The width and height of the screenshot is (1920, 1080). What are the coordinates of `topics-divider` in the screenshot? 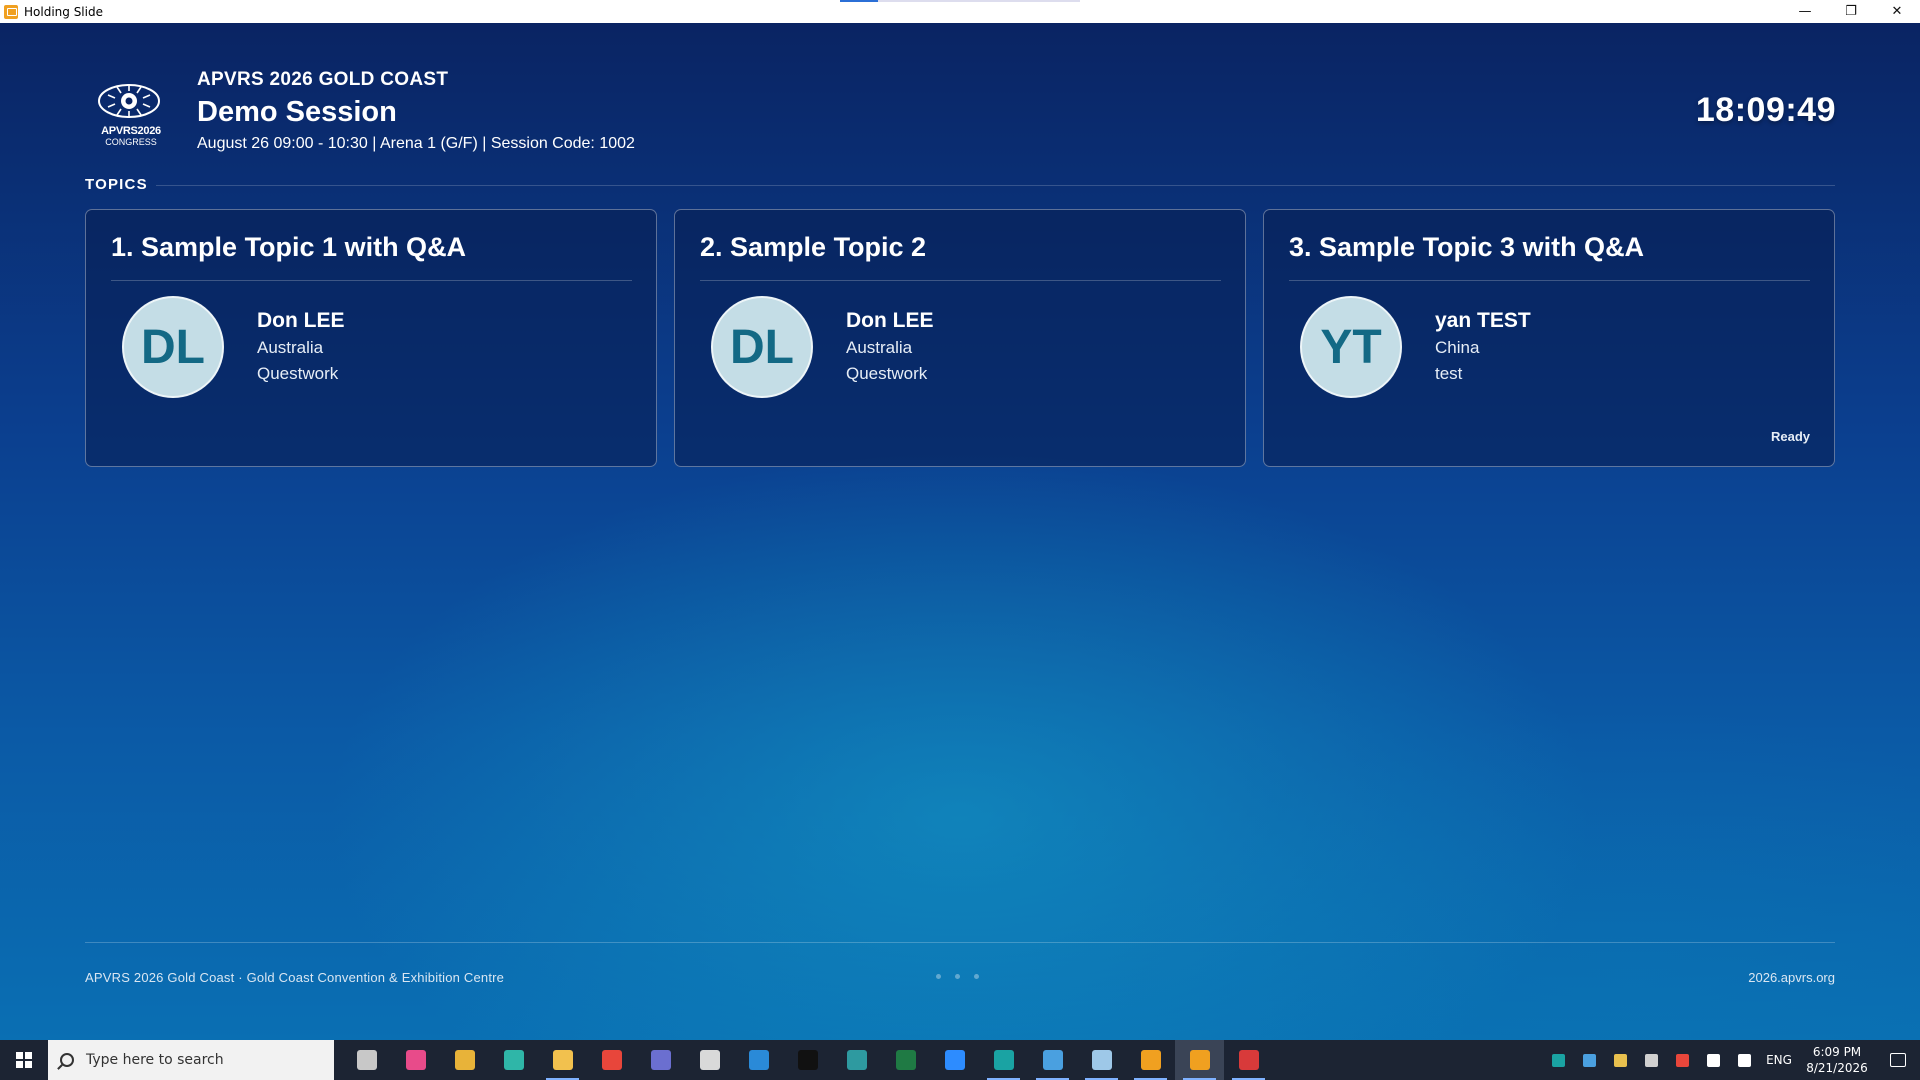 It's located at (995, 185).